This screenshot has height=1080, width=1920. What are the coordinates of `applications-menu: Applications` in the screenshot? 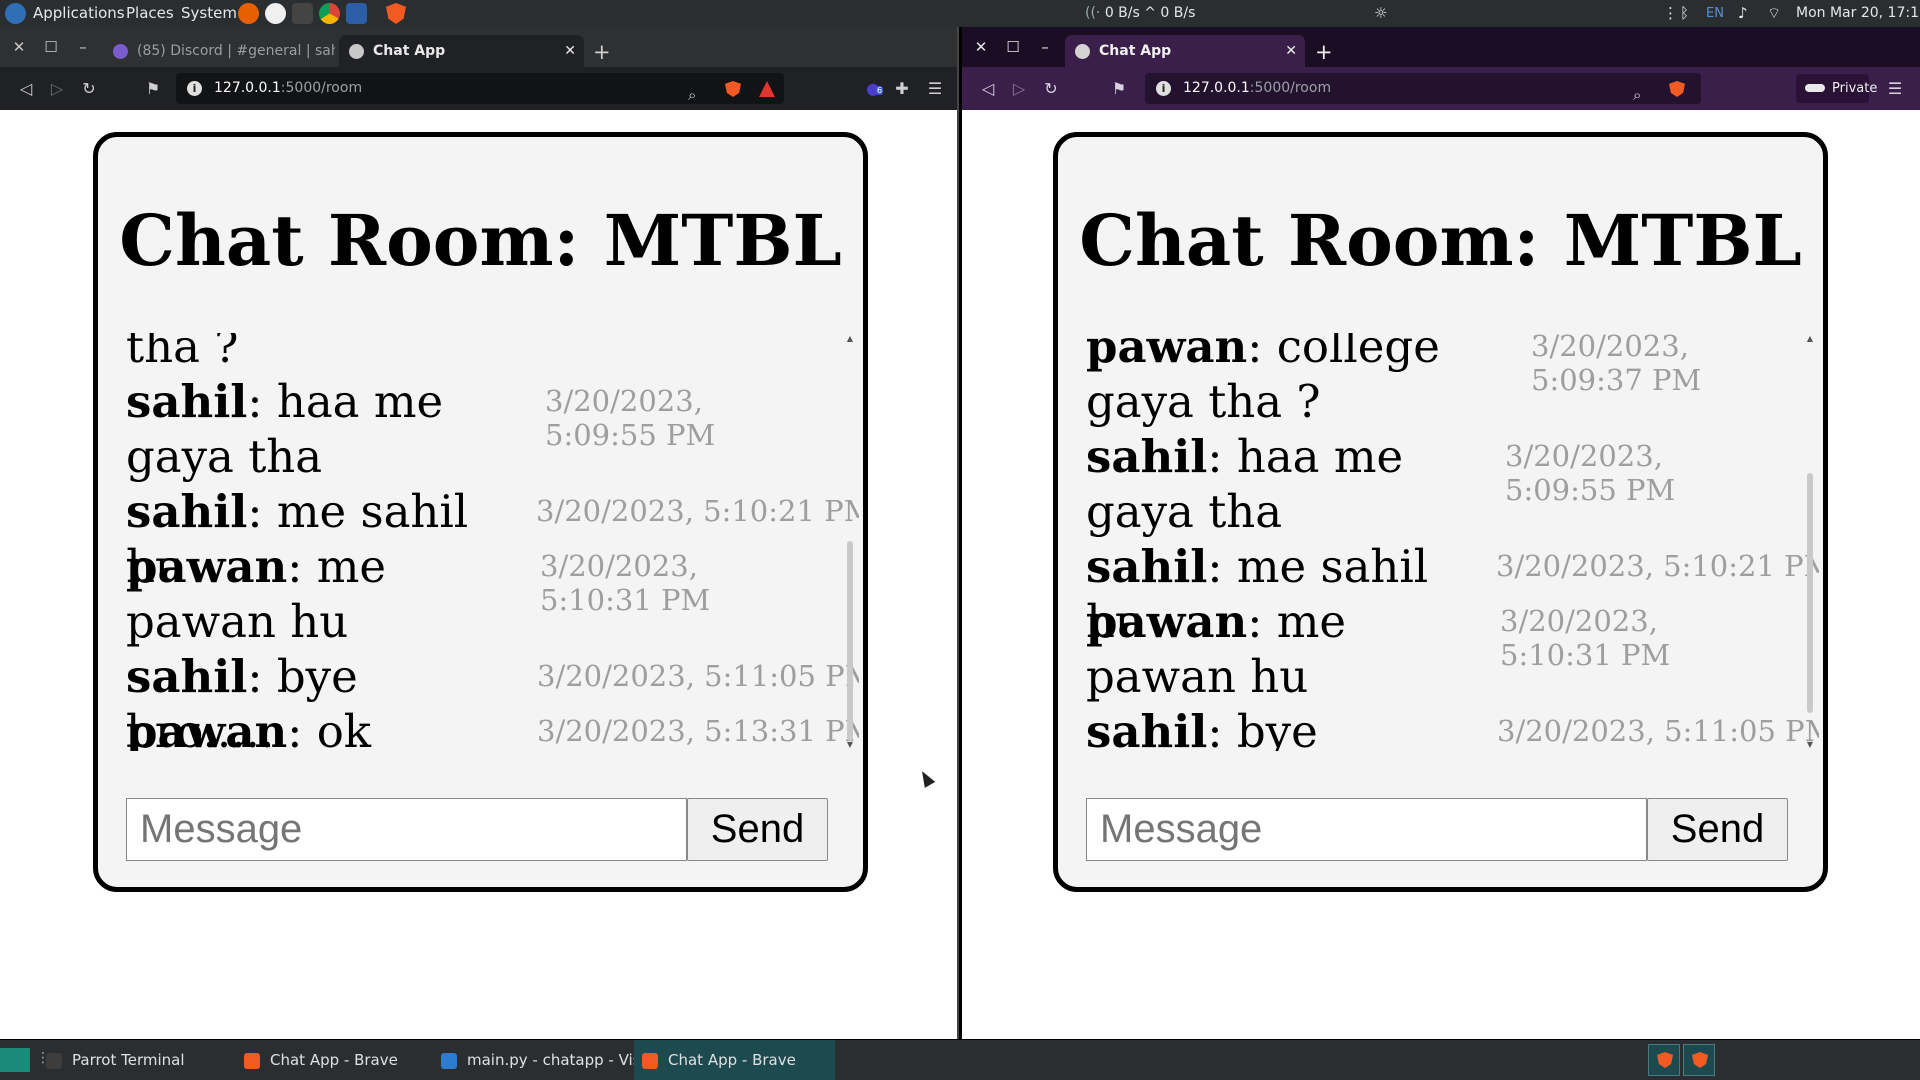 It's located at (79, 13).